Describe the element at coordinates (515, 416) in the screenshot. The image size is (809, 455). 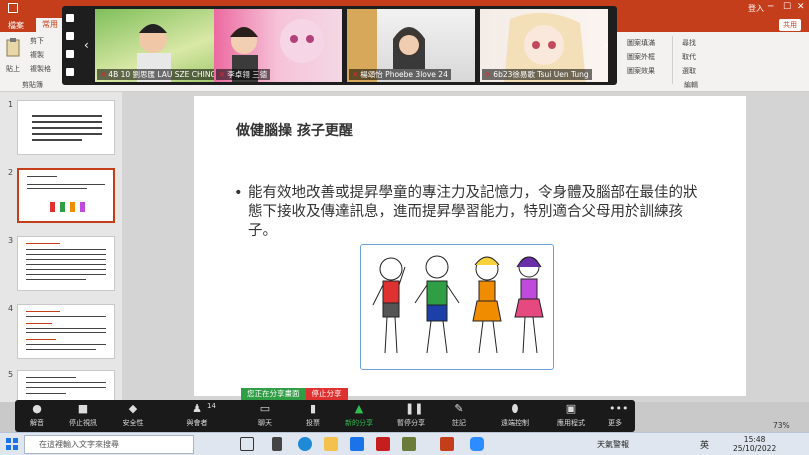
I see `remote-control-button: ⬮ 遠端控制` at that location.